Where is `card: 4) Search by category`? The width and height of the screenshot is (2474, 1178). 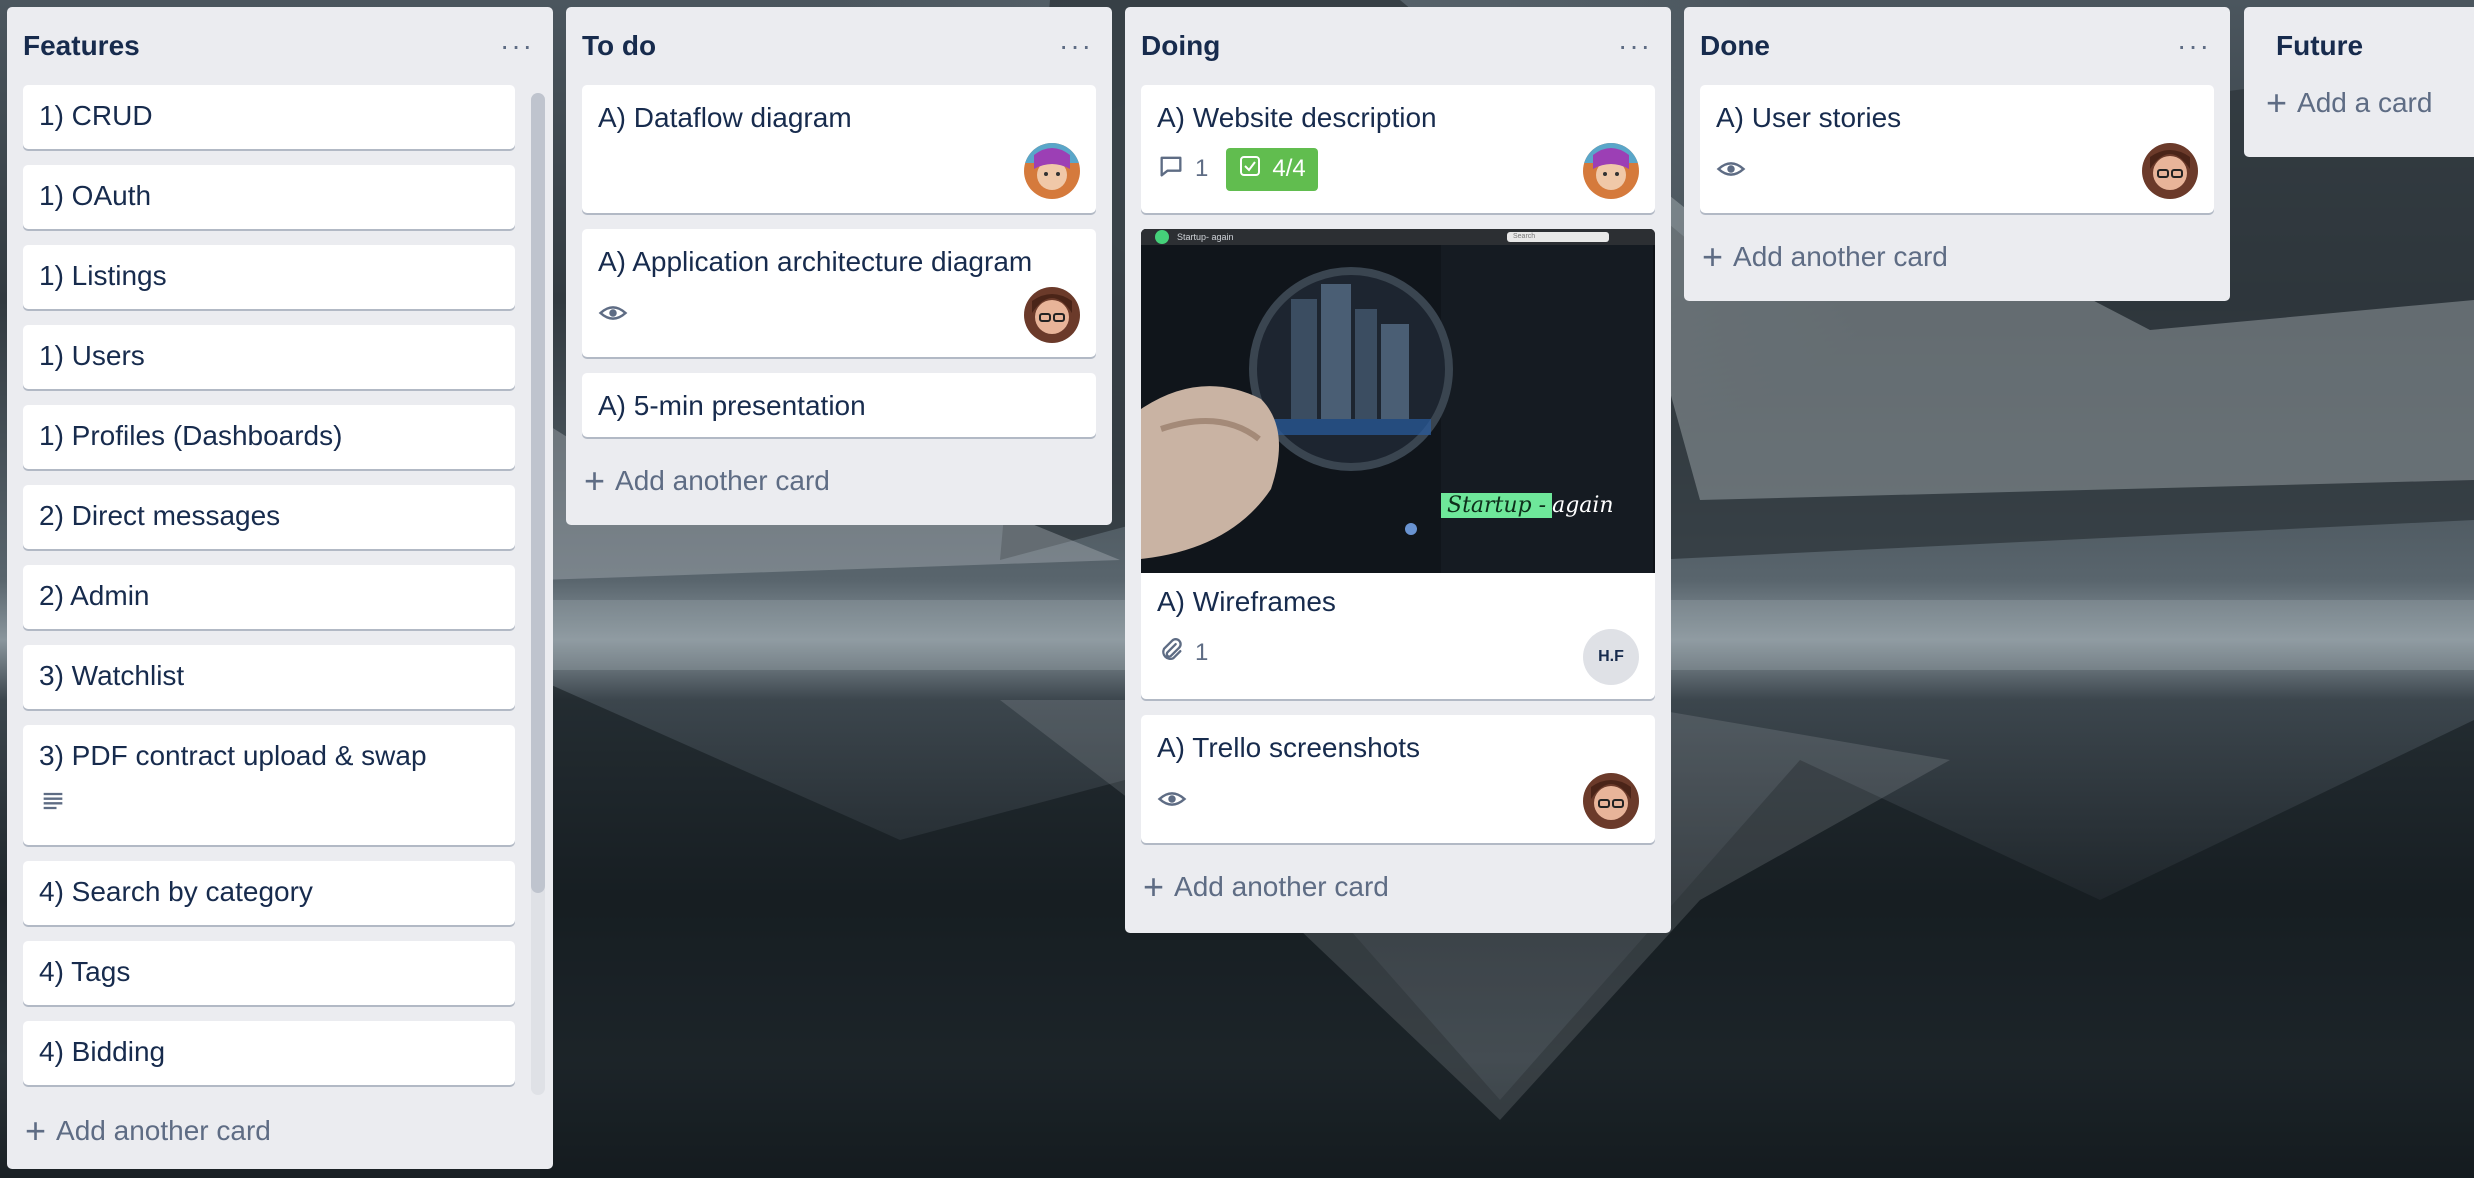 card: 4) Search by category is located at coordinates (269, 893).